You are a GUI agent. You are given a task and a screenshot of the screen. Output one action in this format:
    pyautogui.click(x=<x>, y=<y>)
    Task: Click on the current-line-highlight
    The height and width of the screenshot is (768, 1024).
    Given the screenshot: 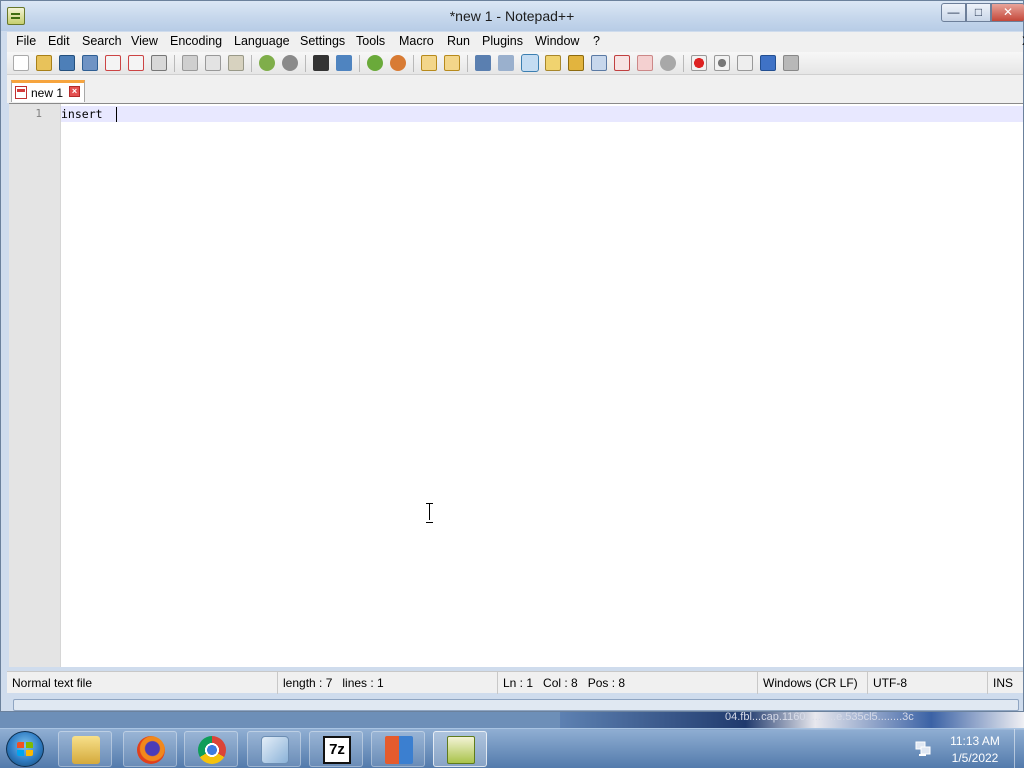 What is the action you would take?
    pyautogui.click(x=542, y=114)
    